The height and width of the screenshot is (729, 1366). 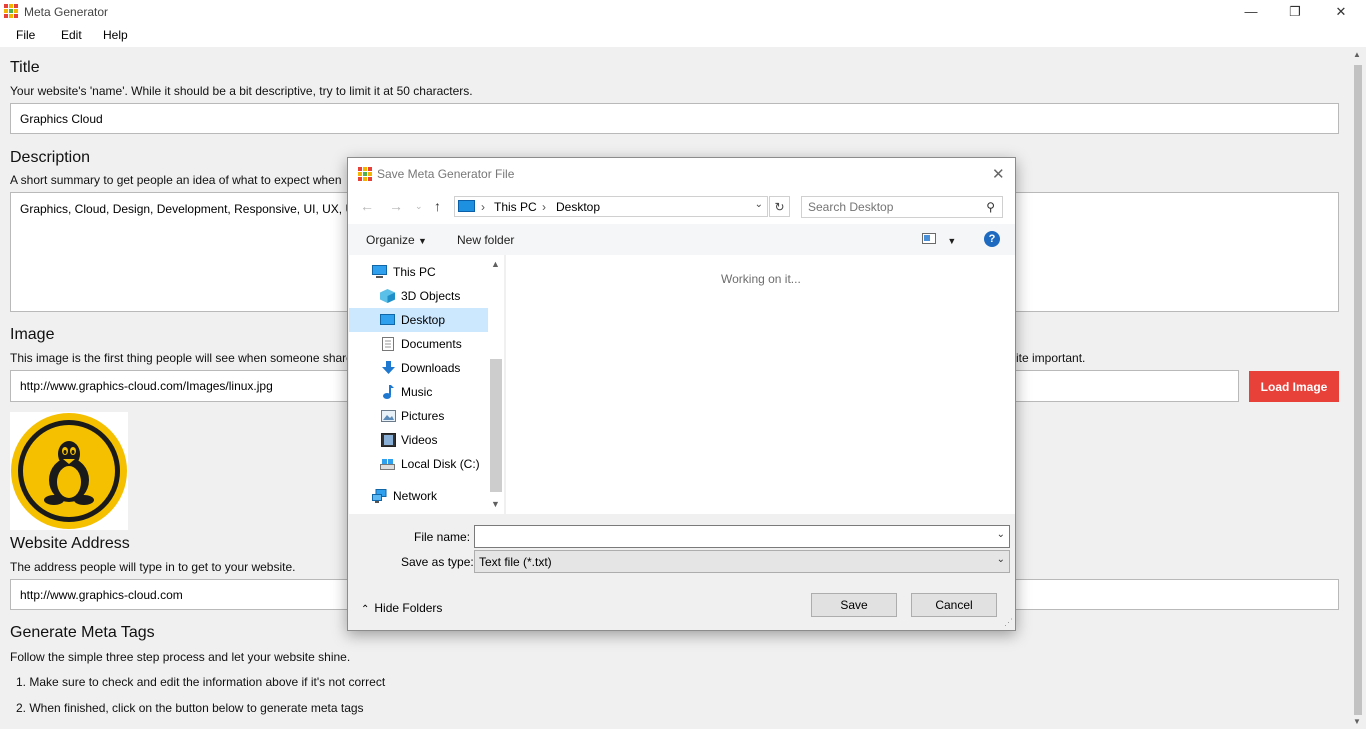 I want to click on address-heading: Website Address, so click(x=70, y=543).